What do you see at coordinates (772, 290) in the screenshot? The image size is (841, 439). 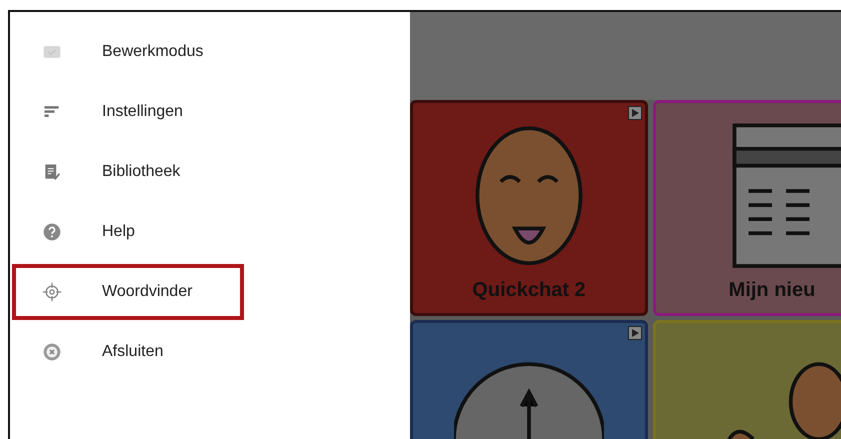 I see `tile-label: Mijn nieu` at bounding box center [772, 290].